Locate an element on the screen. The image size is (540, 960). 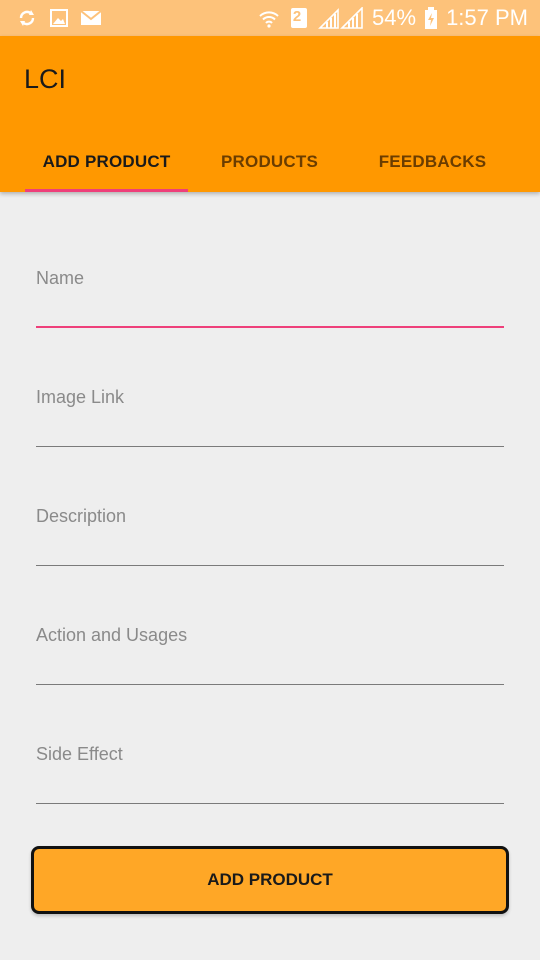
action-usages-input is located at coordinates (272, 647).